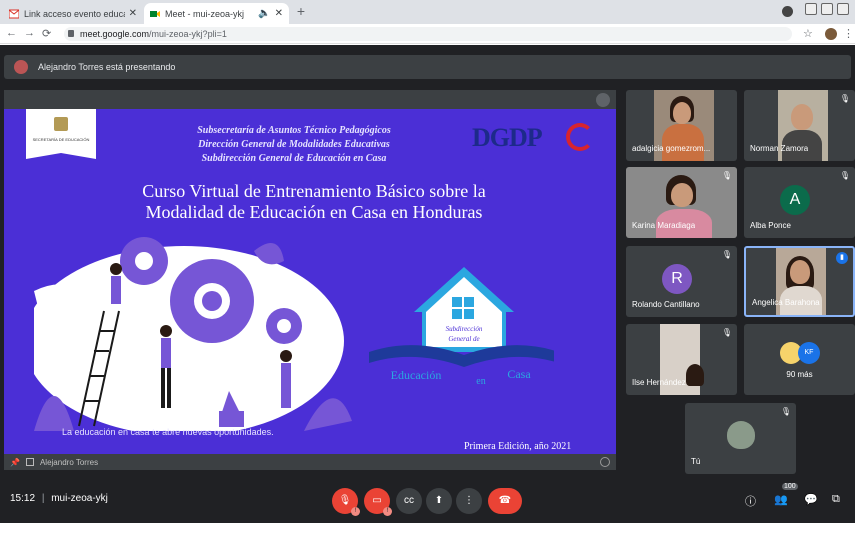 Image resolution: width=855 pixels, height=533 pixels. Describe the element at coordinates (427, 67) in the screenshot. I see `presenting-banner: Alejandro Torres está presentando` at that location.